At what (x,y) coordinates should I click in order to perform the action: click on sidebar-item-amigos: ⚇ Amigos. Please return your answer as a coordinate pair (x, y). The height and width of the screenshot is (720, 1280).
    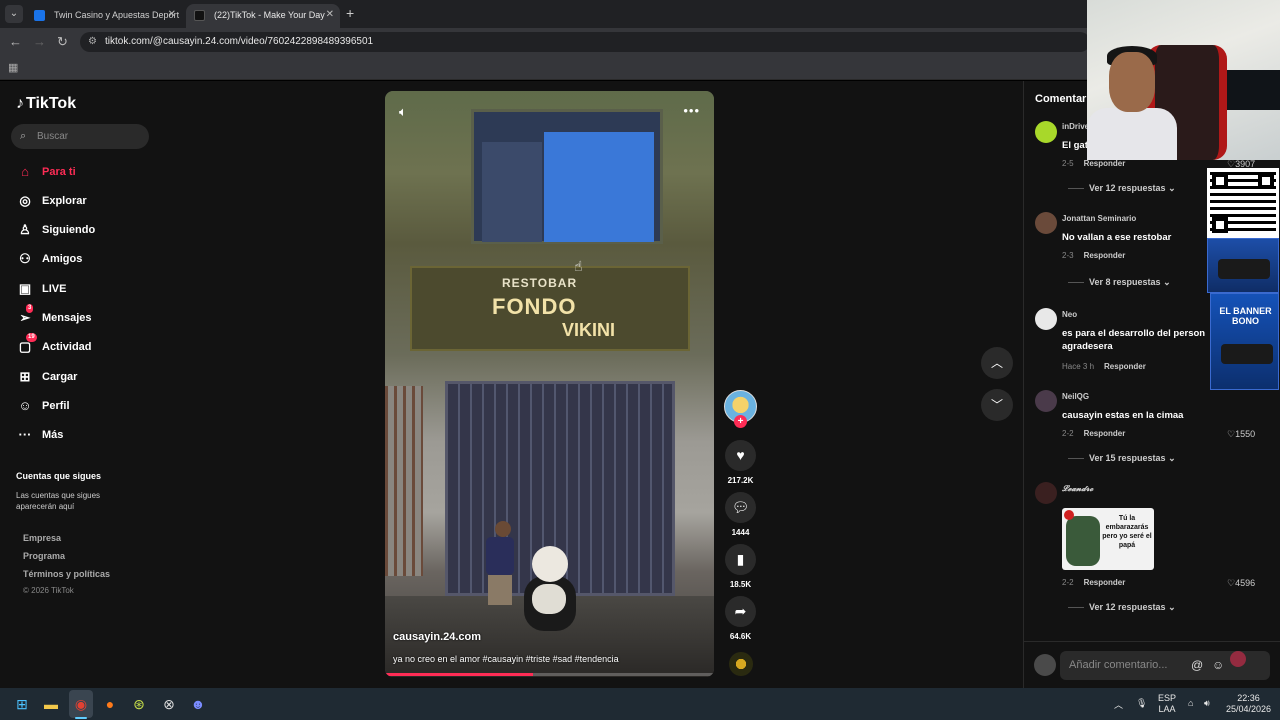
    Looking at the image, I should click on (86, 259).